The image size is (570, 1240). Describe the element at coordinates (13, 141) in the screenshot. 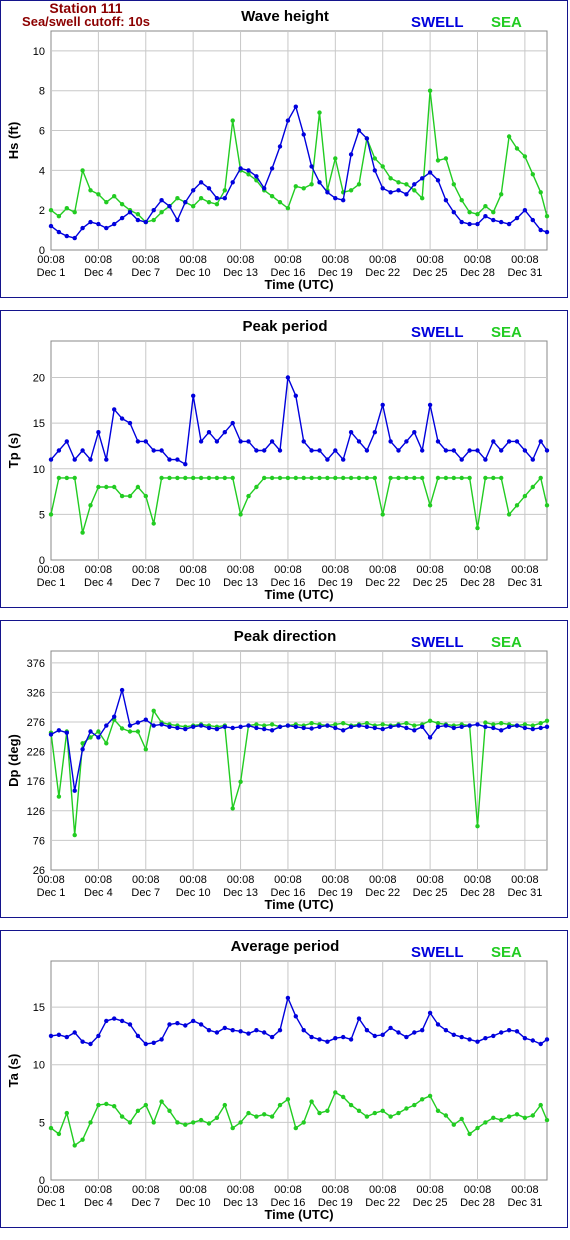

I see `y-axis-label: Hs (ft)` at that location.